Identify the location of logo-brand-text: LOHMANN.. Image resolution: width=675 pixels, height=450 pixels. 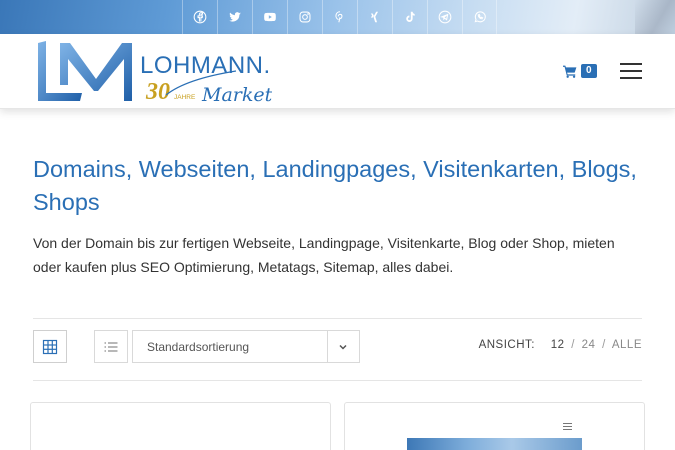
(205, 65).